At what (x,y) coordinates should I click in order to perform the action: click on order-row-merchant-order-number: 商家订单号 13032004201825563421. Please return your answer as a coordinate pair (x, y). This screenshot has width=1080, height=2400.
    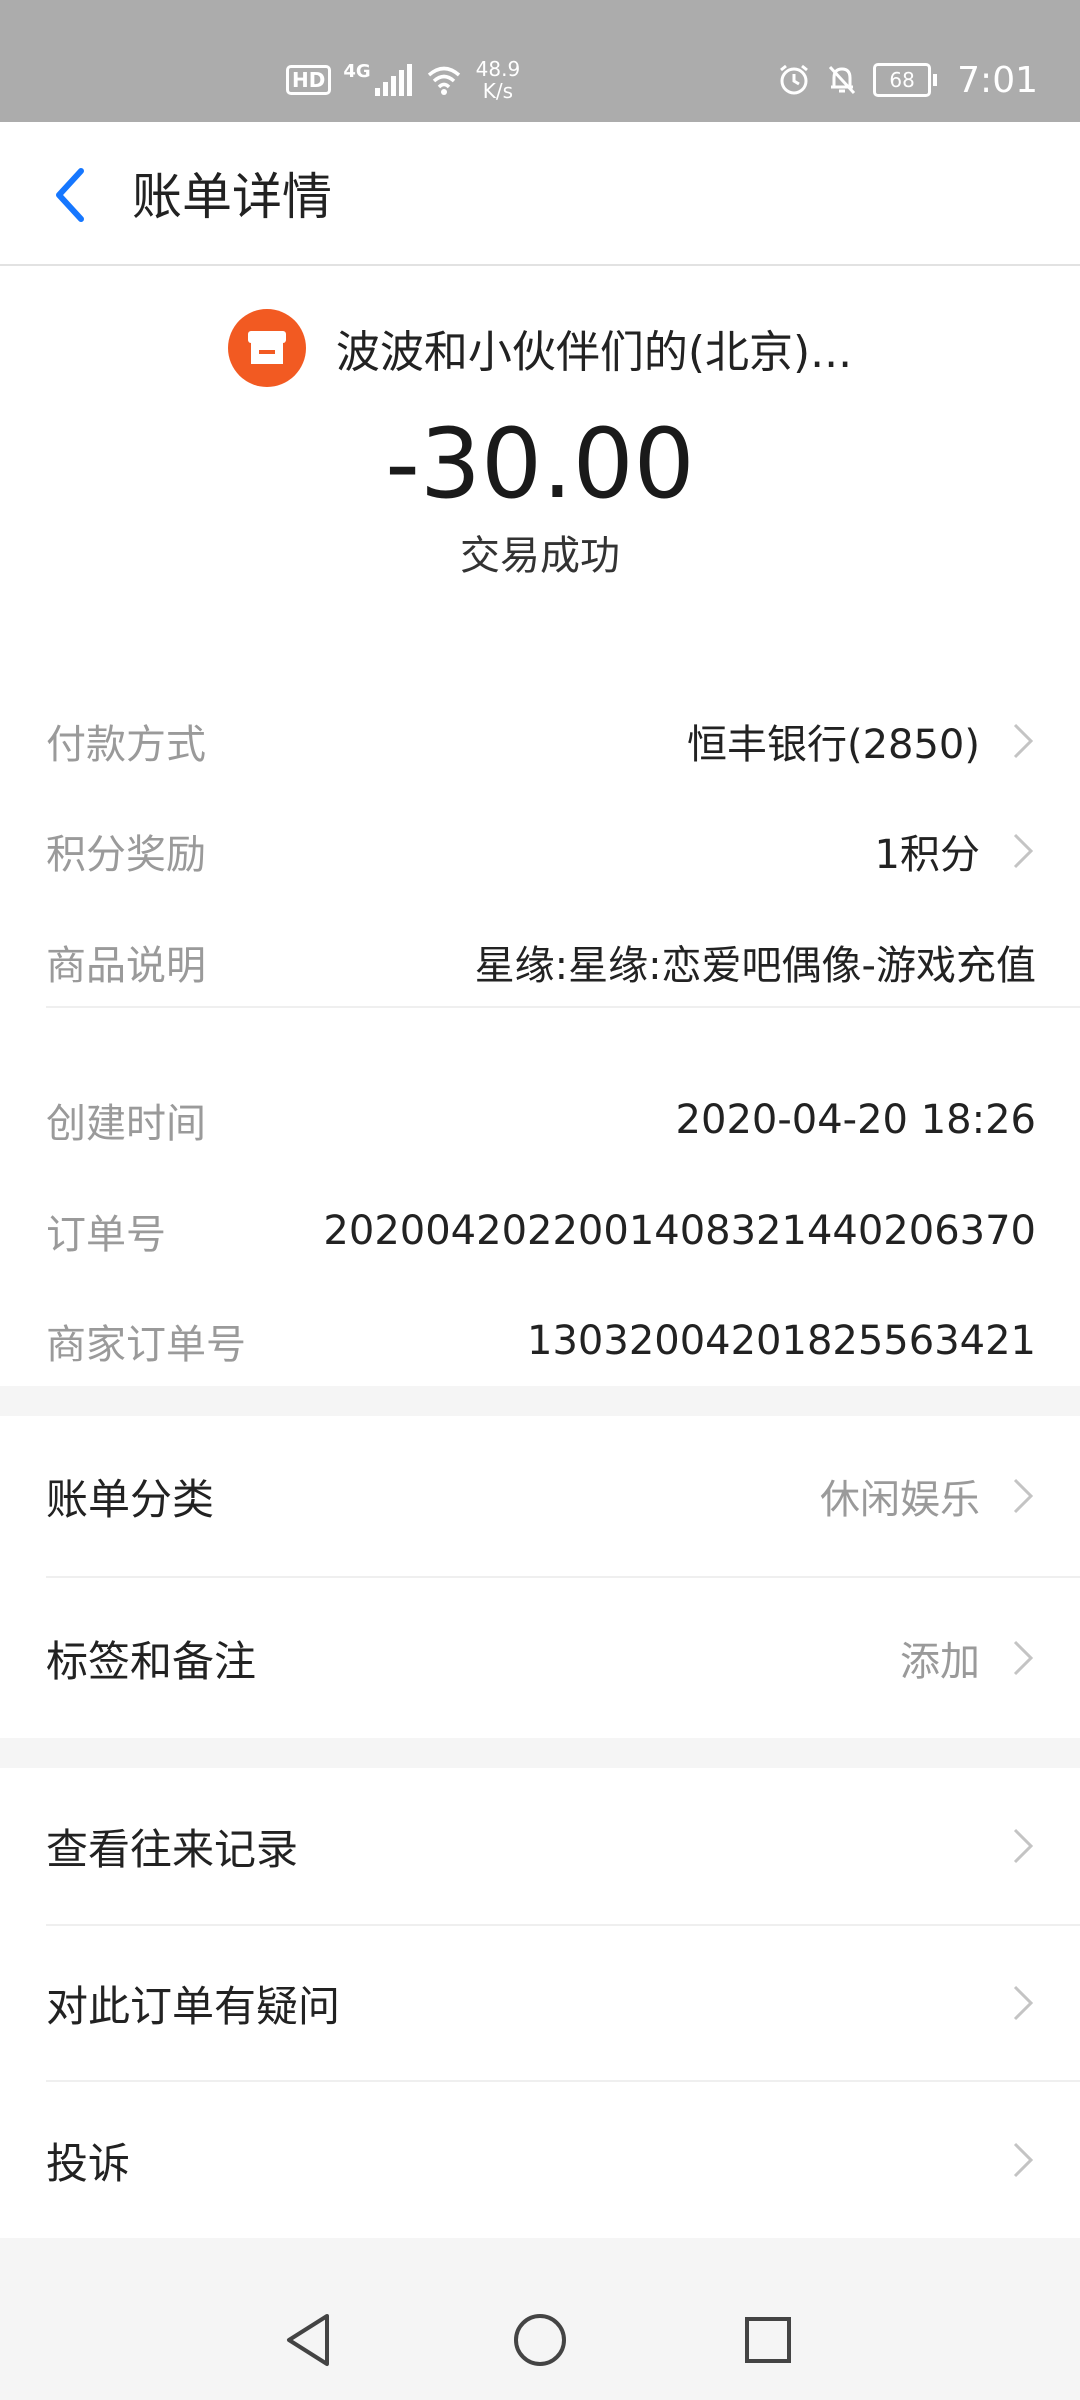
    Looking at the image, I should click on (541, 1341).